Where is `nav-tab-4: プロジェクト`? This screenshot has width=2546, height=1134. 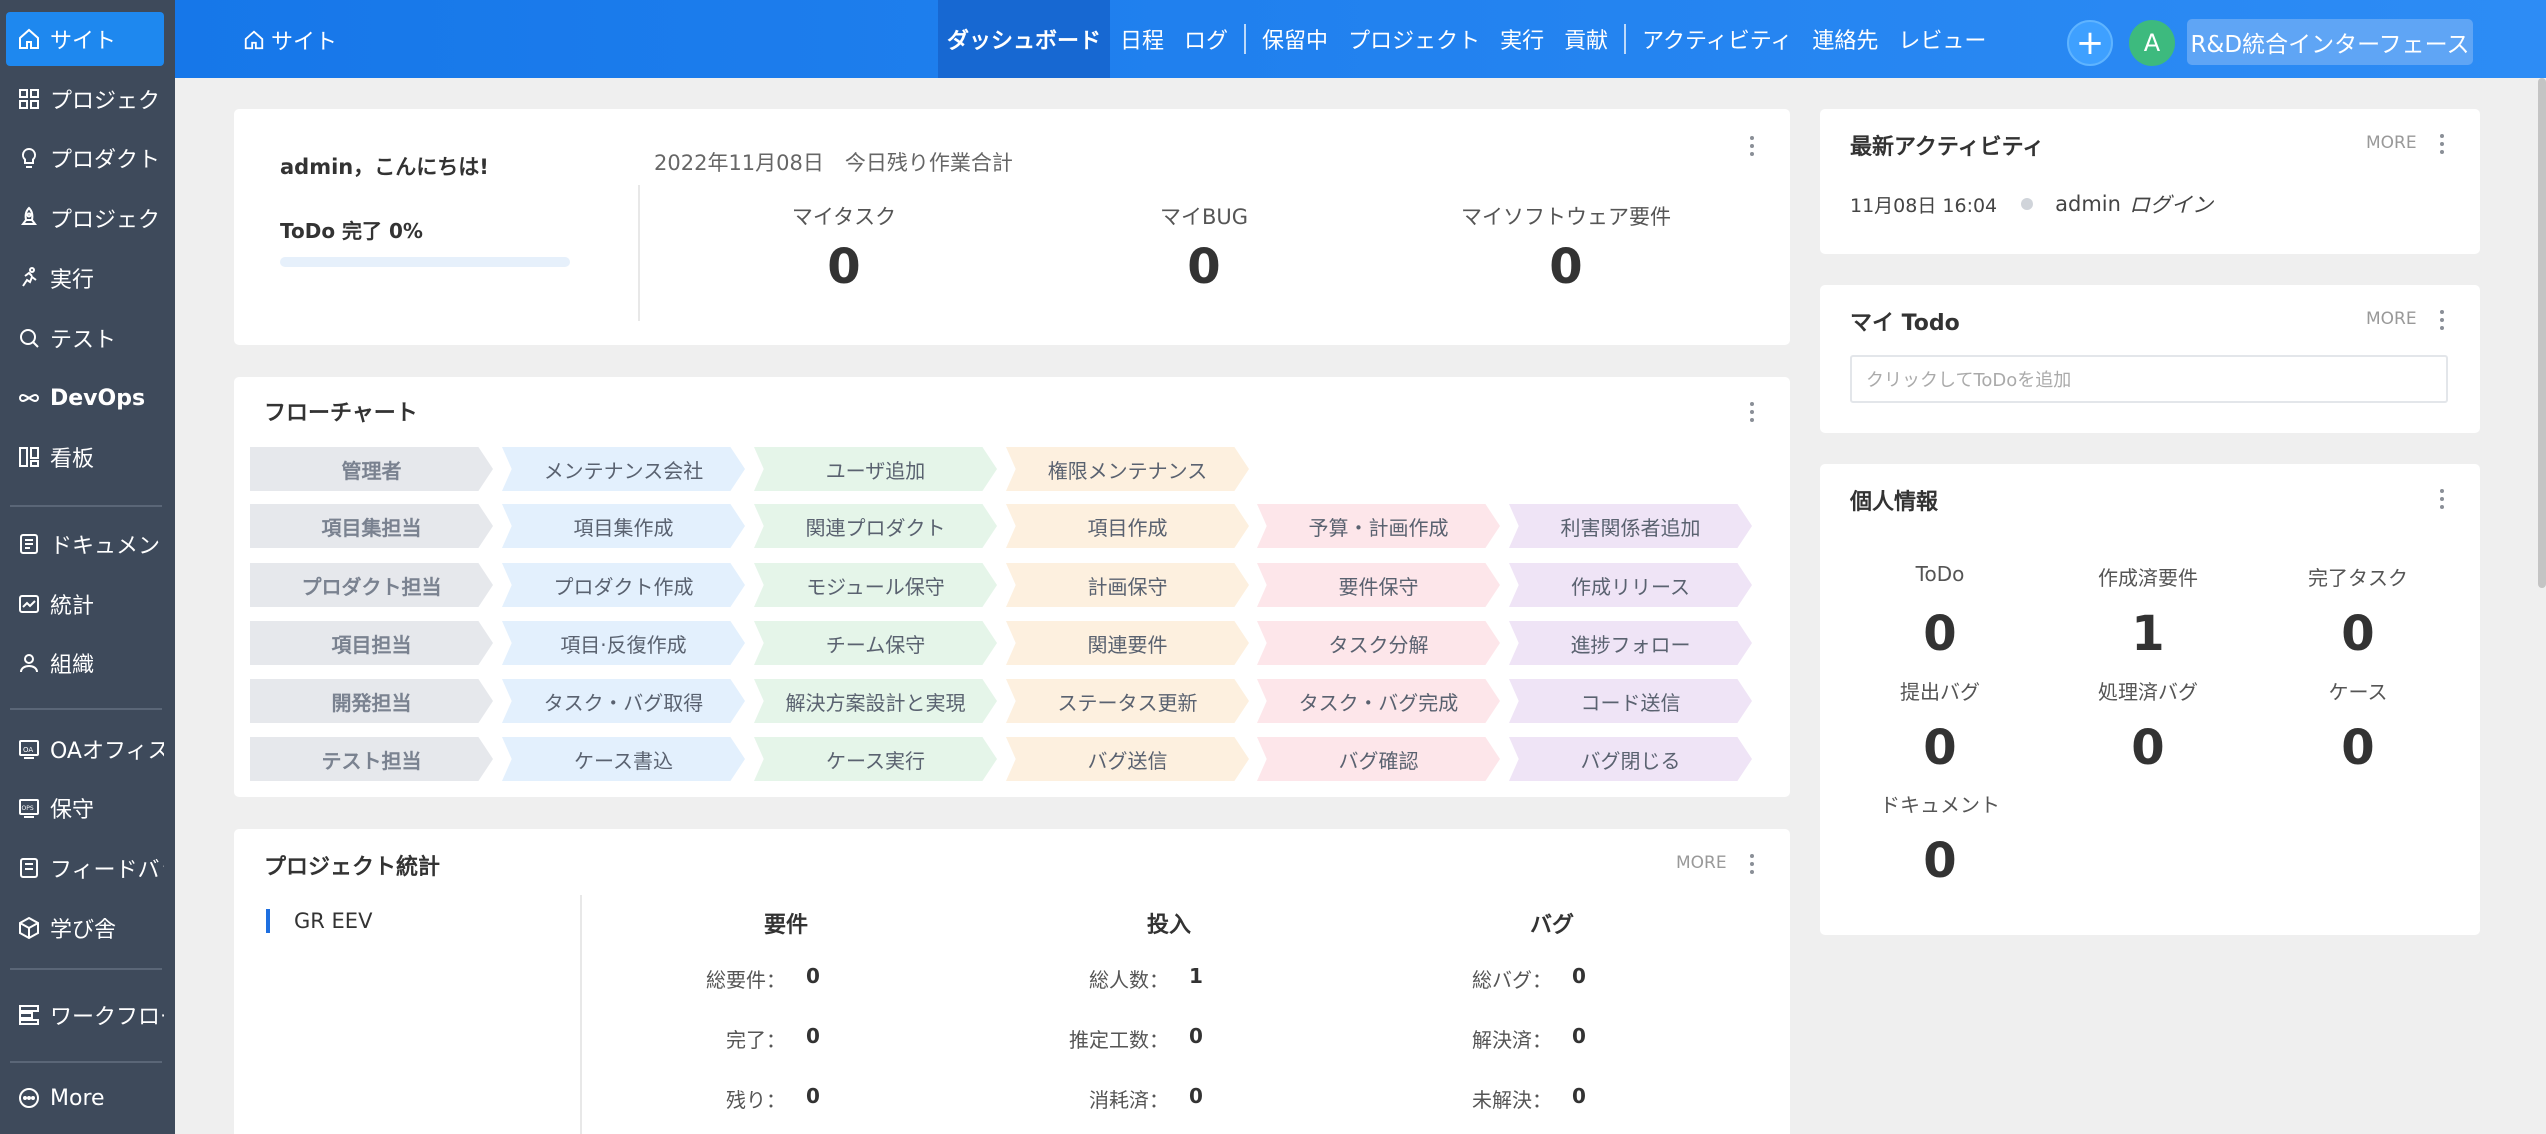 nav-tab-4: プロジェクト is located at coordinates (1414, 39).